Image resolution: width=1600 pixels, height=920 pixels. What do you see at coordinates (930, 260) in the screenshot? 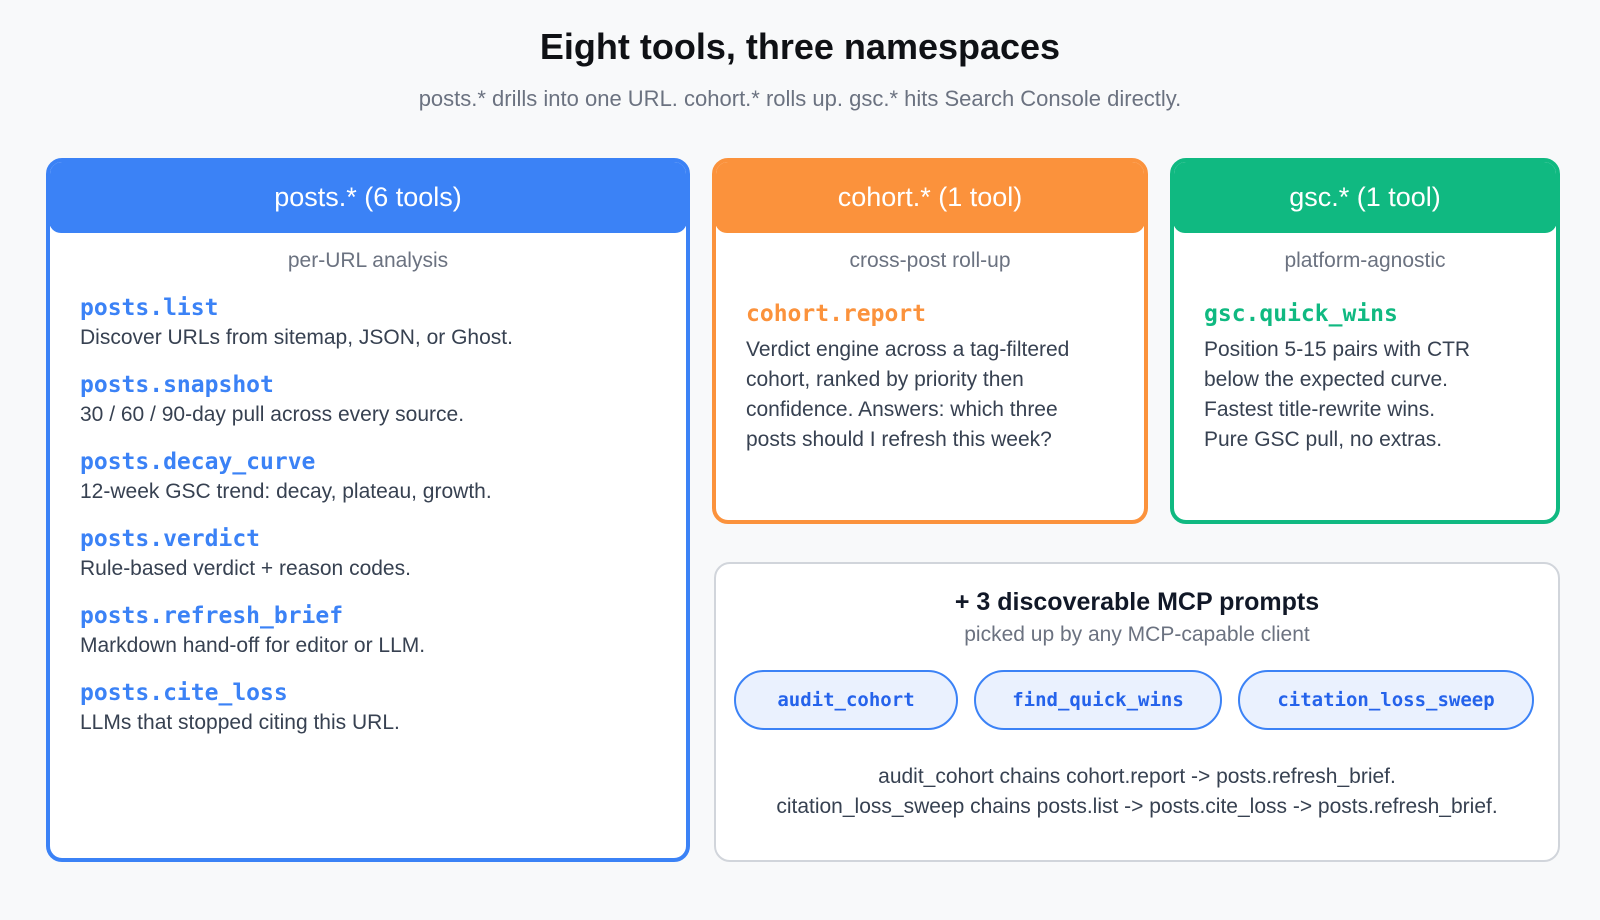
I see `cohort-card-subtitle: cross-post roll-up` at bounding box center [930, 260].